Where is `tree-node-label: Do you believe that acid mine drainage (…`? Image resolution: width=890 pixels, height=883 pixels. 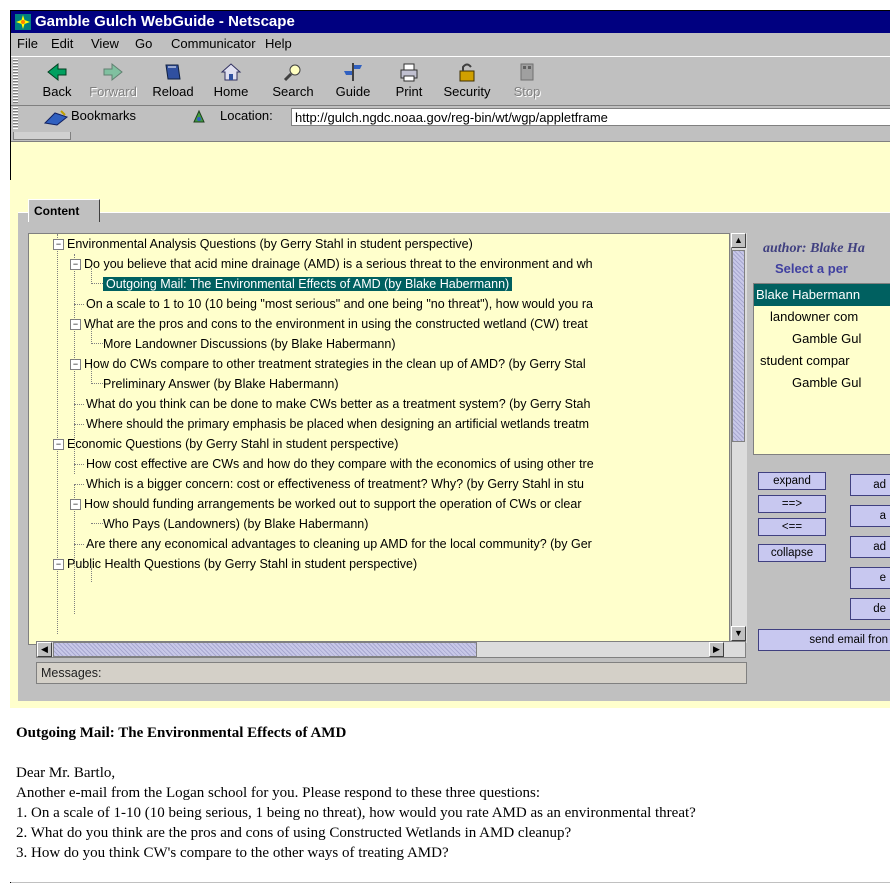
tree-node-label: Do you believe that acid mine drainage (… is located at coordinates (338, 264).